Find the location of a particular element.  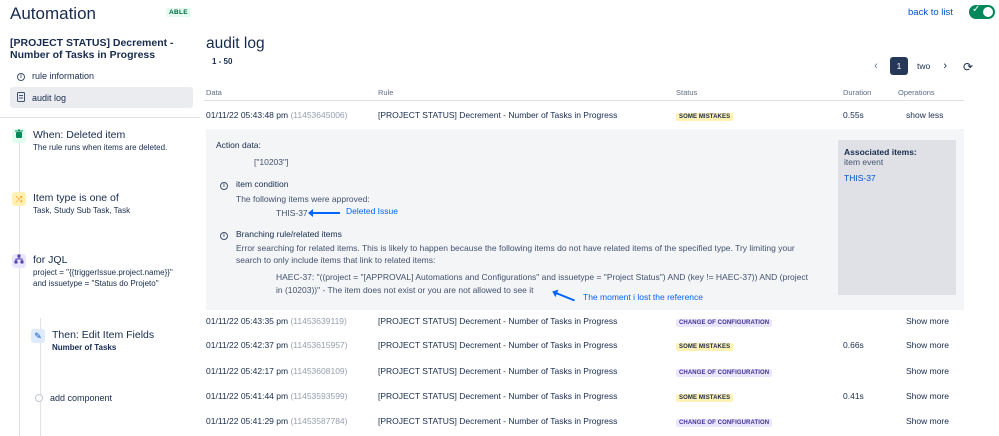

page-two: two is located at coordinates (923, 66).